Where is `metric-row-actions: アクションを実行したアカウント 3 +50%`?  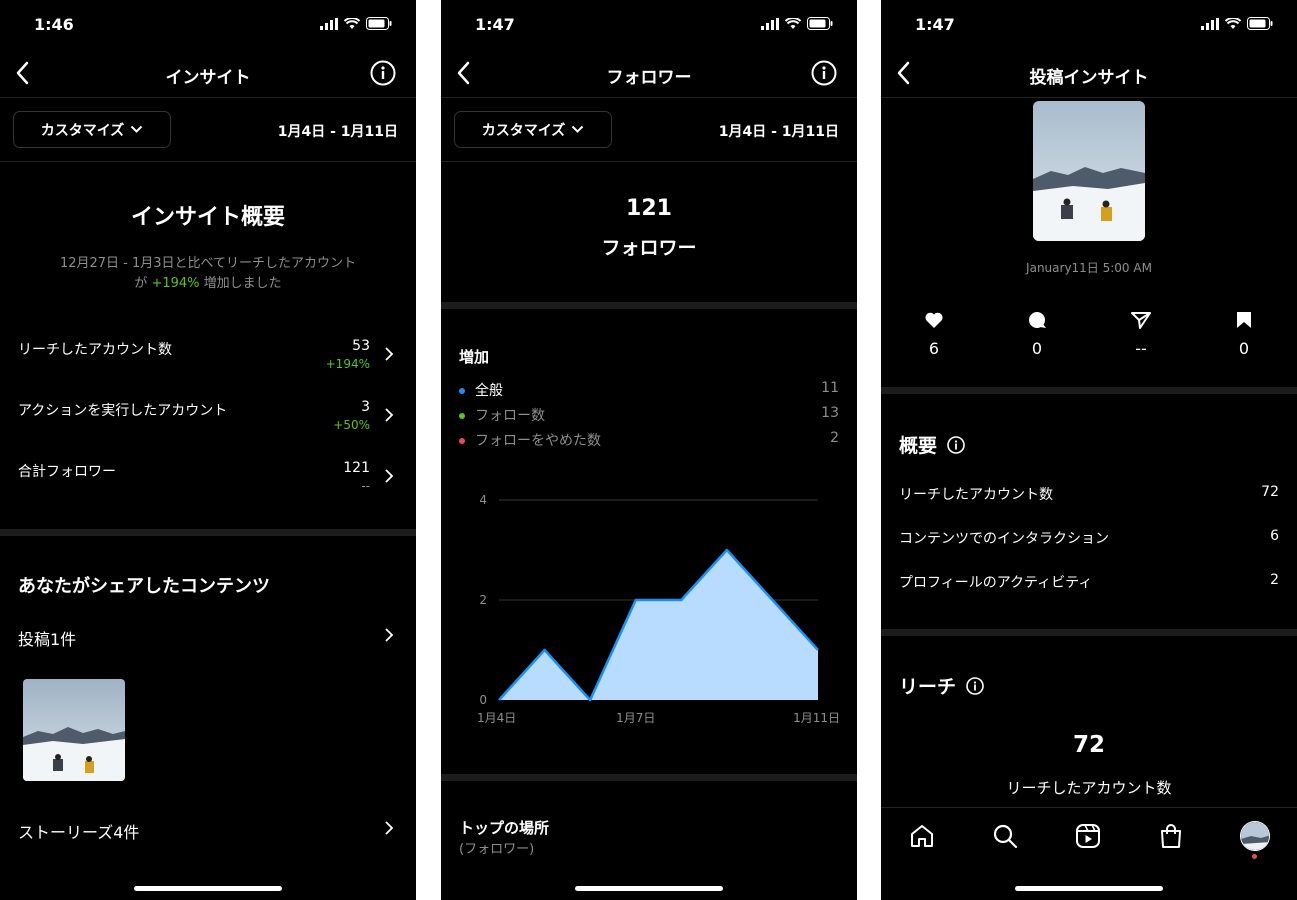
metric-row-actions: アクションを実行したアカウント 3 +50% is located at coordinates (208, 418).